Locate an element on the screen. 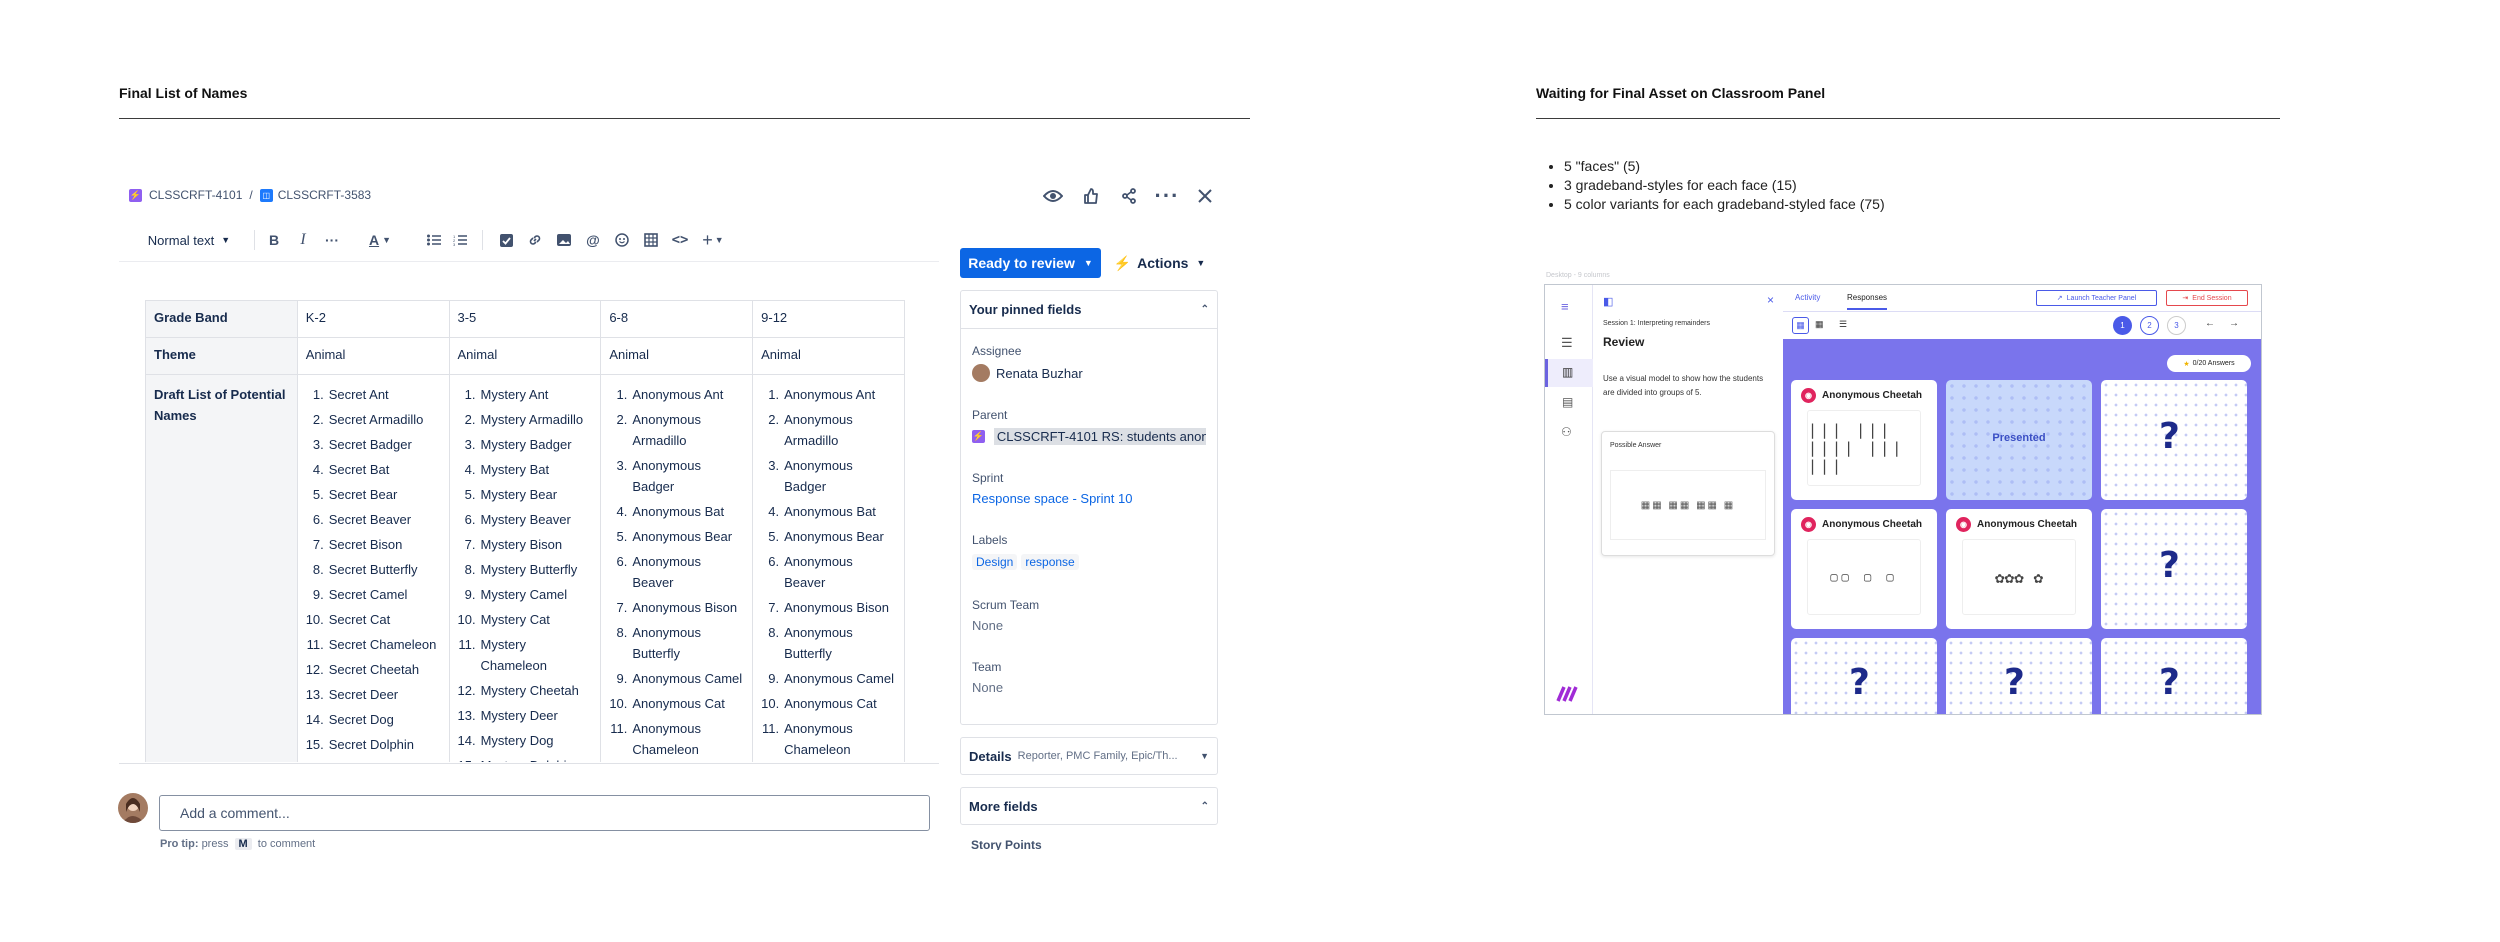 This screenshot has width=2500, height=942. like-thumb-icon is located at coordinates (1091, 196).